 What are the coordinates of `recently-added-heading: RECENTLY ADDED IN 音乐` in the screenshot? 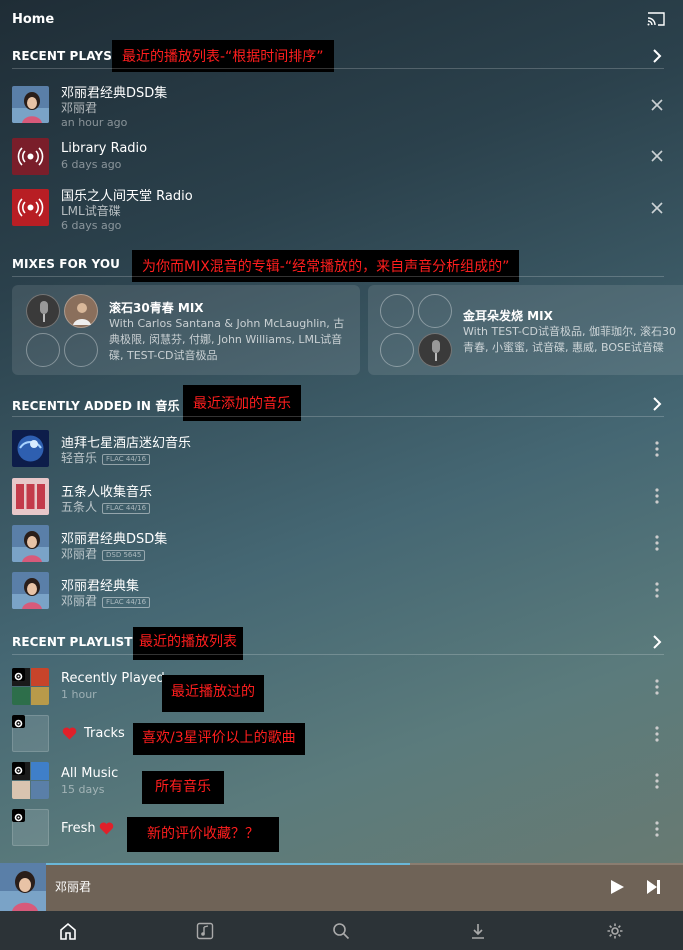 It's located at (96, 405).